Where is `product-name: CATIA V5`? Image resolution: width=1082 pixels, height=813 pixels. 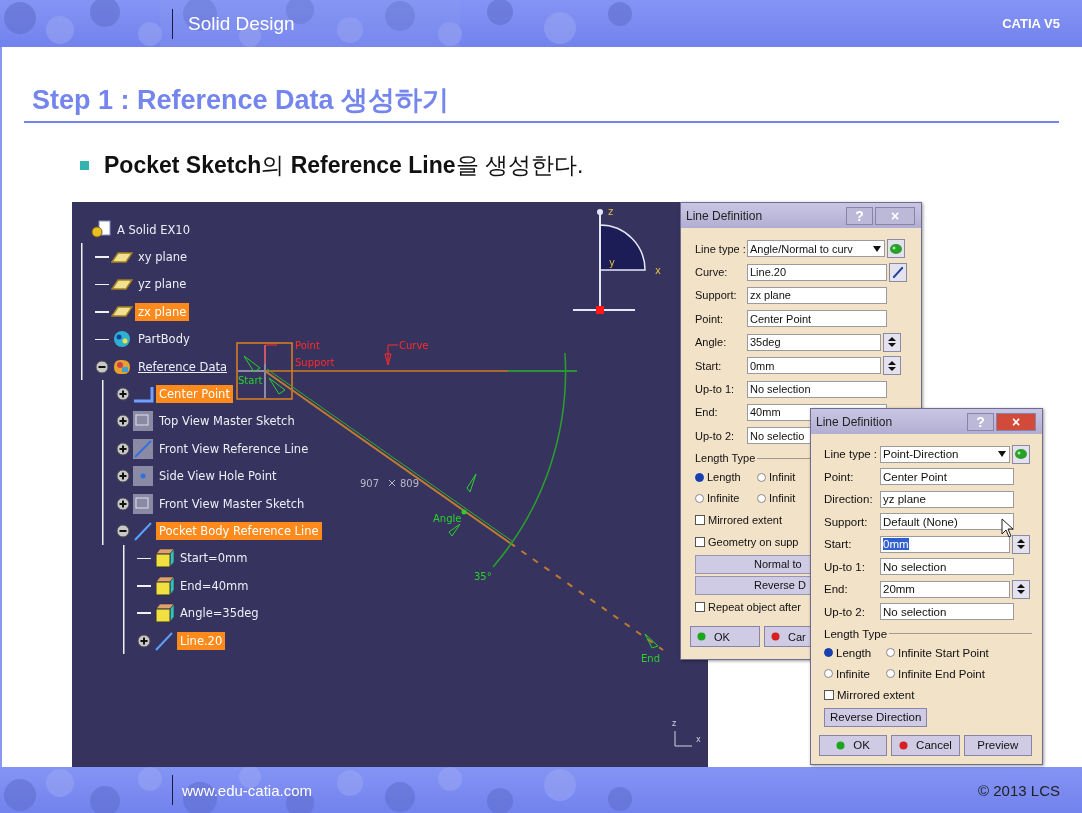
product-name: CATIA V5 is located at coordinates (1031, 23).